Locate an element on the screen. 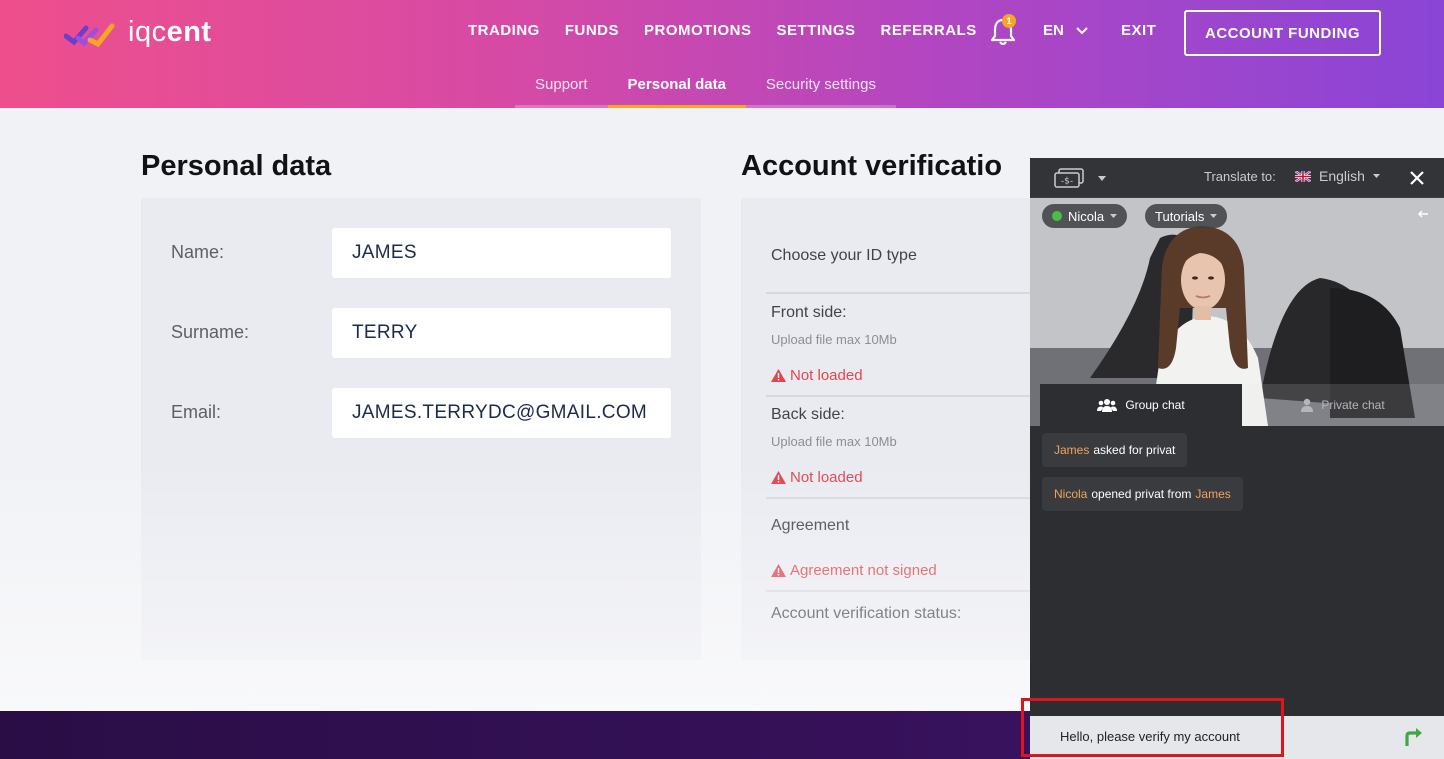 The image size is (1444, 759). translate-label: Translate to: is located at coordinates (1240, 176).